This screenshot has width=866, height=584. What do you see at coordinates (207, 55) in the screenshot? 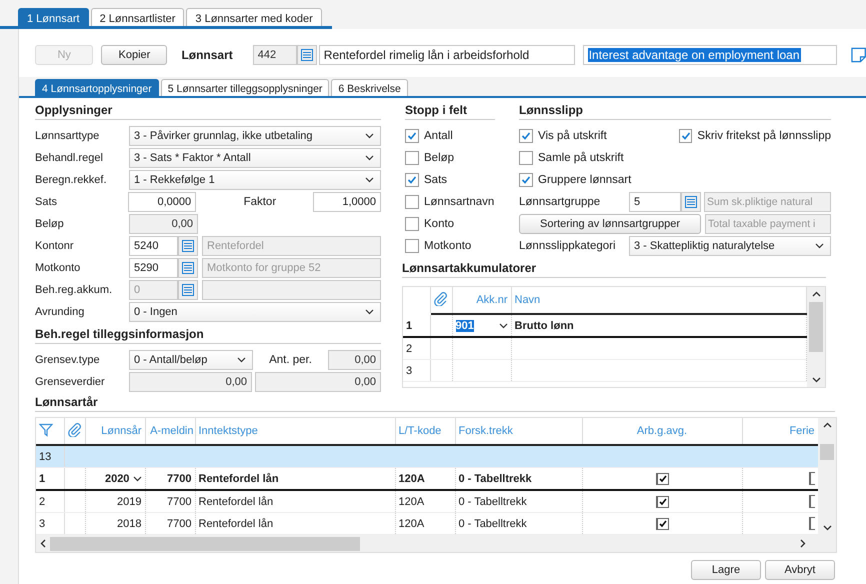
I see `field-label: Lønnsart` at bounding box center [207, 55].